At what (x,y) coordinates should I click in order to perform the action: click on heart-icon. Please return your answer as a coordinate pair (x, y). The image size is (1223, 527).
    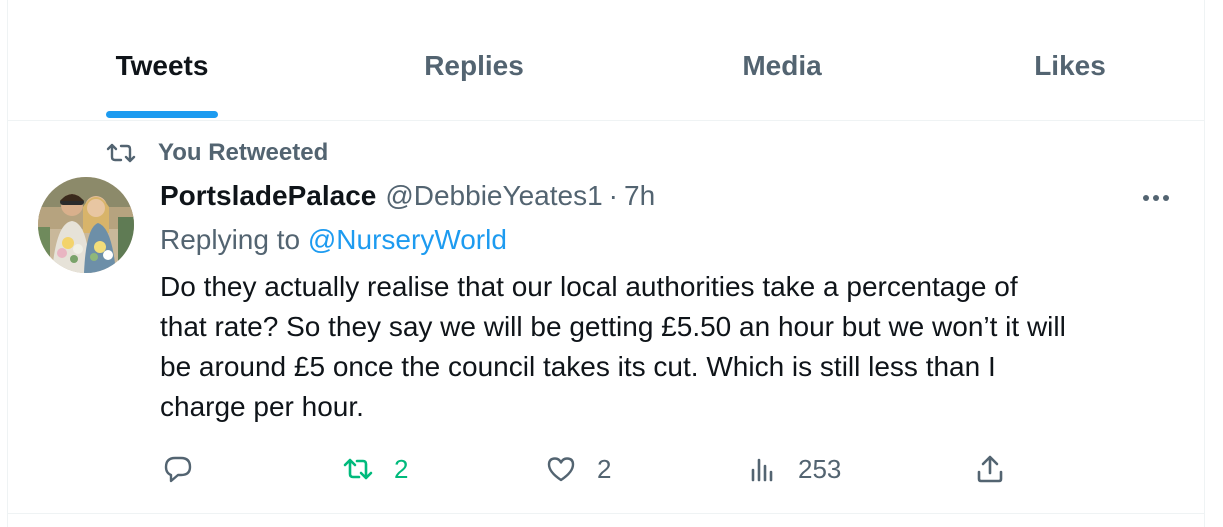
    Looking at the image, I should click on (561, 469).